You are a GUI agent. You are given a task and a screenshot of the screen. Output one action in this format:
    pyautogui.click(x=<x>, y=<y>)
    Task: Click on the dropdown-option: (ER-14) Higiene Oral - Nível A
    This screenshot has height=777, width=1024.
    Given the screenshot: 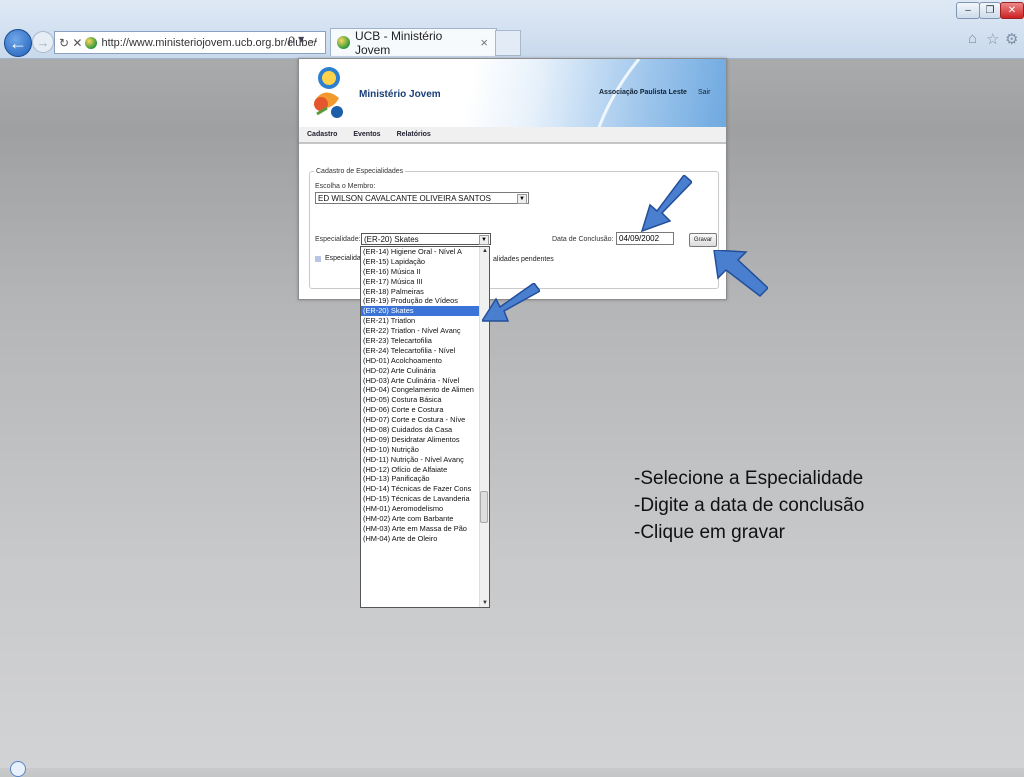 What is the action you would take?
    pyautogui.click(x=421, y=252)
    